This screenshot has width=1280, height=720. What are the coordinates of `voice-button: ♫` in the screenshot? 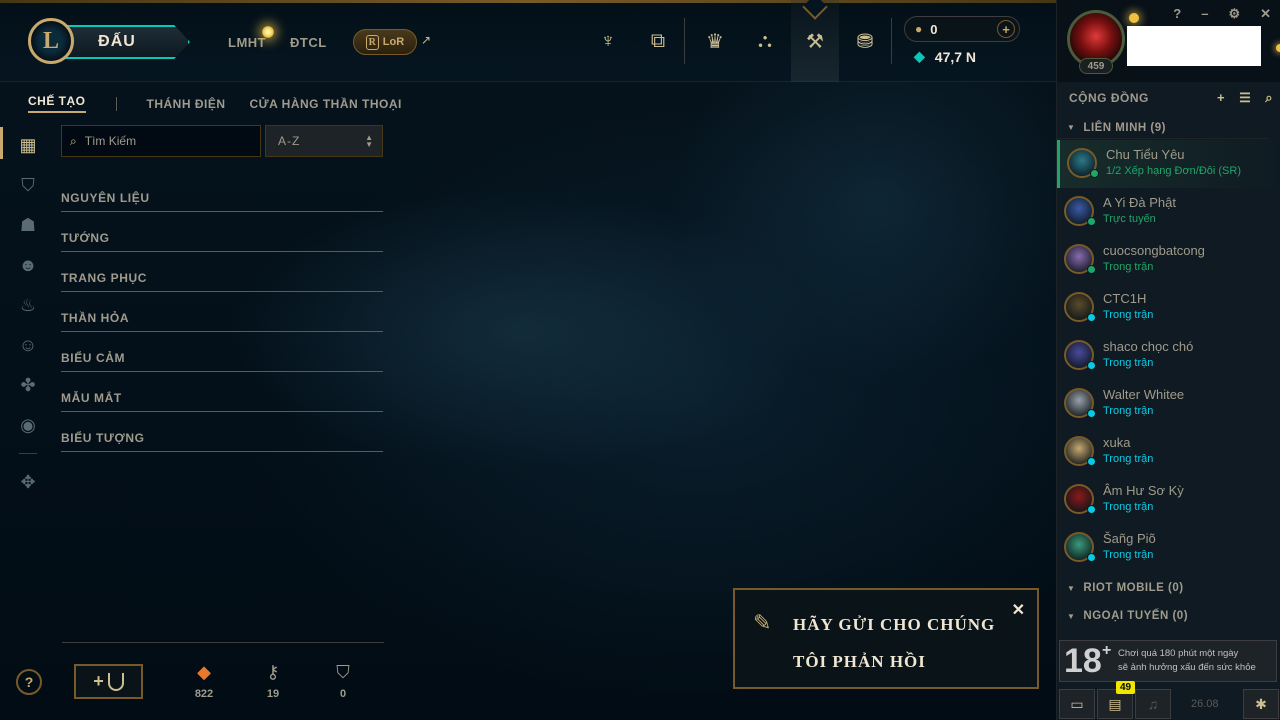 It's located at (1153, 704).